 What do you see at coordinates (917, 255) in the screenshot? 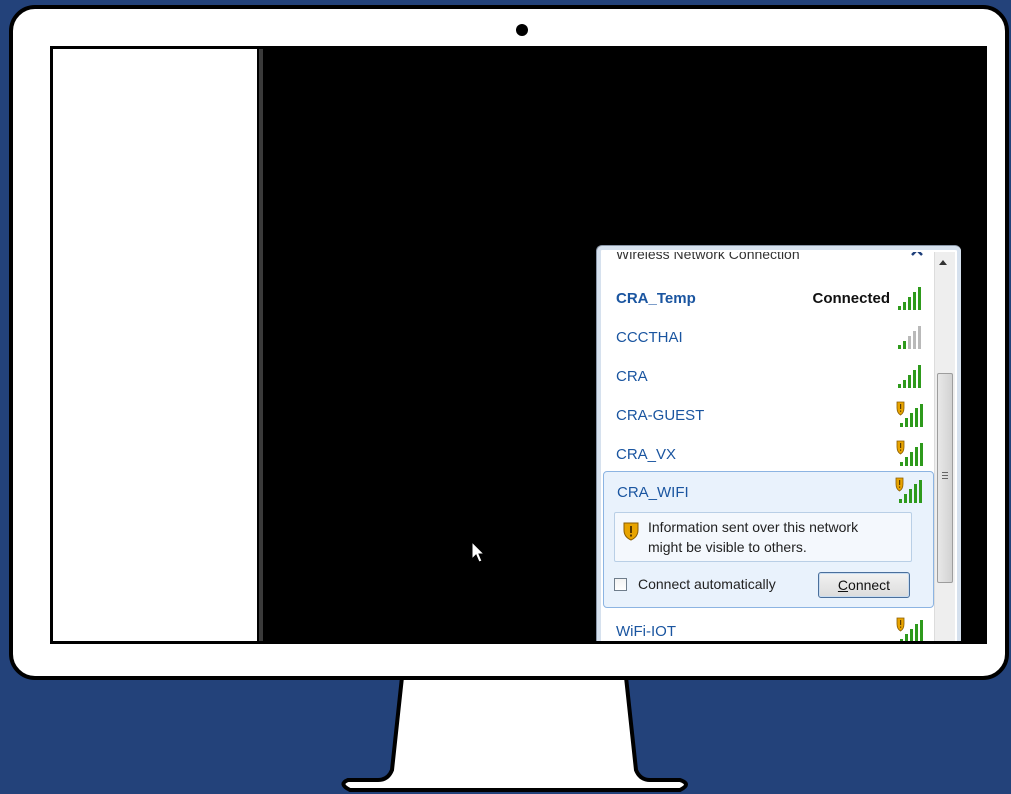
I see `collapse-arrow-icon` at bounding box center [917, 255].